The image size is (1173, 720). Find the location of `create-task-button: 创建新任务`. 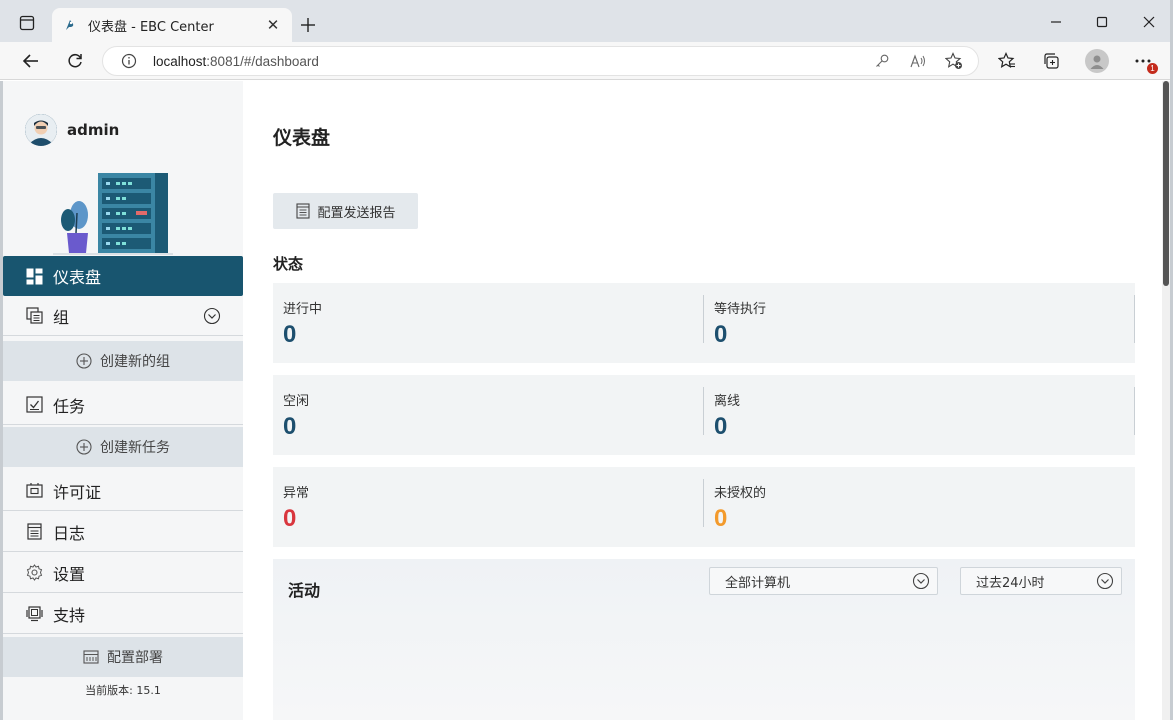

create-task-button: 创建新任务 is located at coordinates (123, 447).